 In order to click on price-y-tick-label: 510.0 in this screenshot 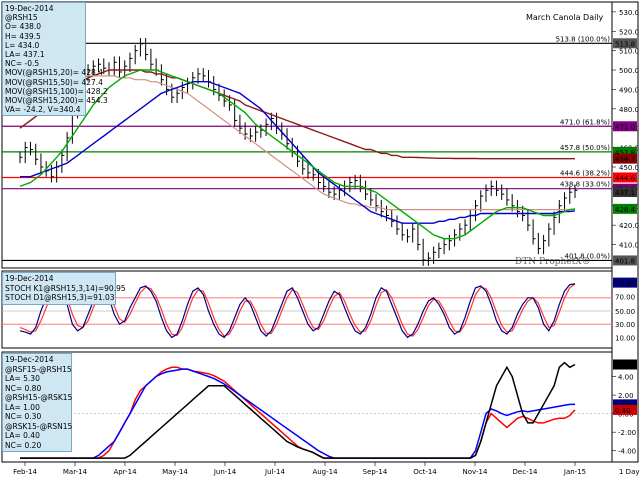, I will do `click(629, 52)`.